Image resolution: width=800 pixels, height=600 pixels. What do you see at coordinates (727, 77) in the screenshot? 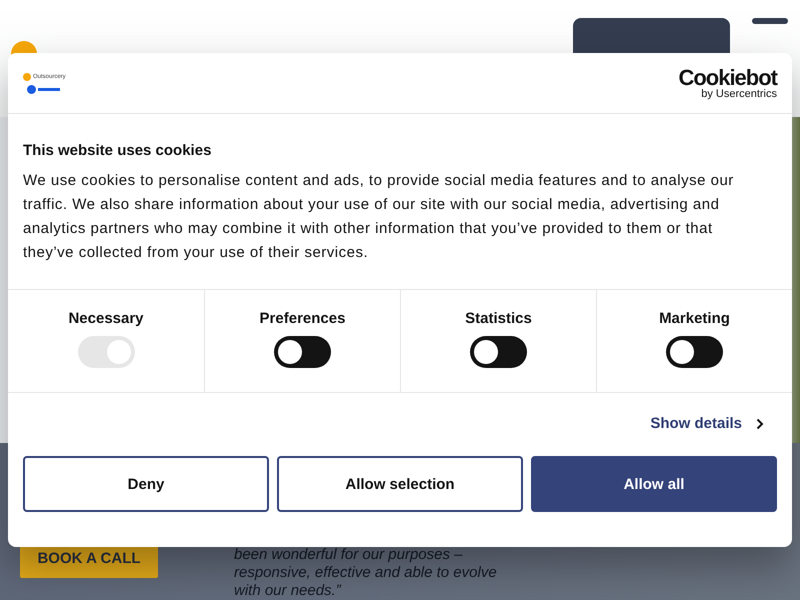
I see `brand-name: Cookiebot` at bounding box center [727, 77].